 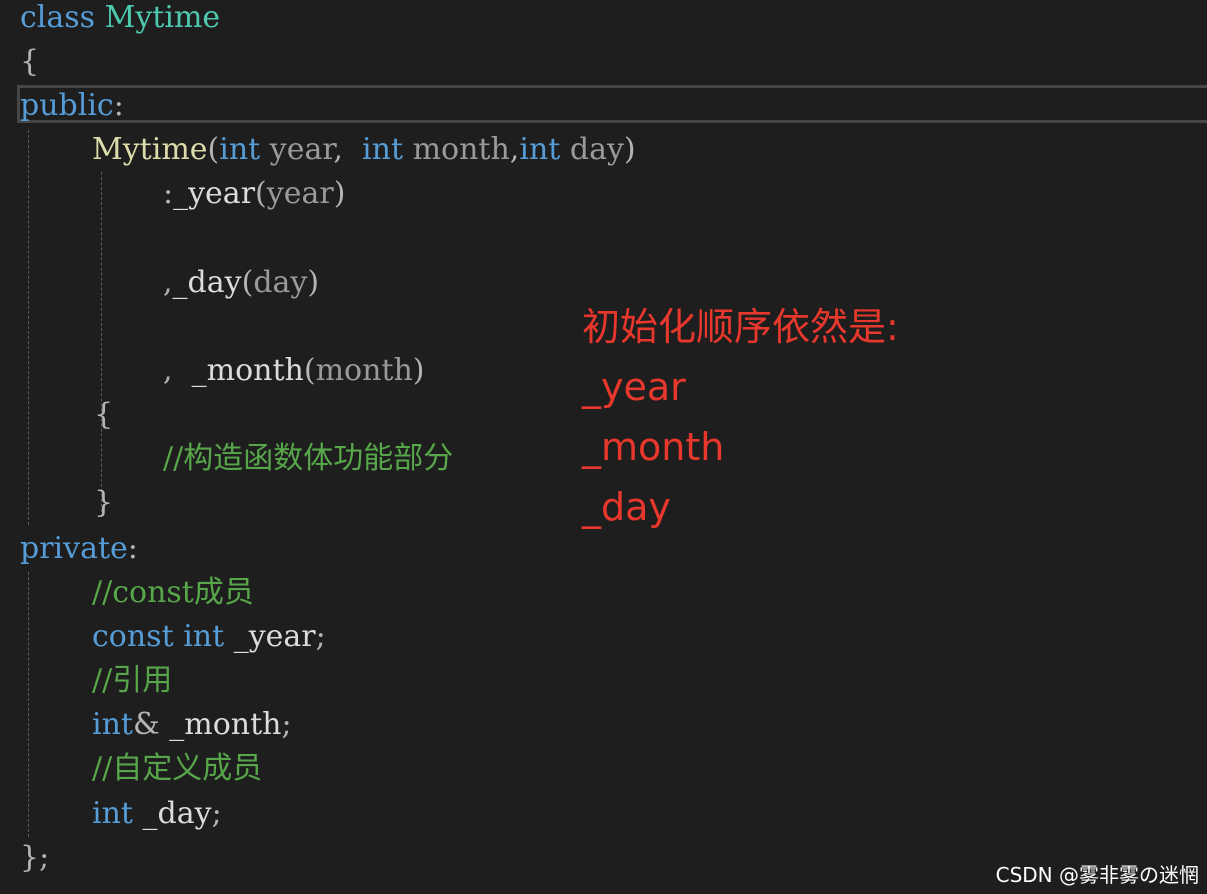 I want to click on code-line-17: int _day;, so click(x=157, y=814).